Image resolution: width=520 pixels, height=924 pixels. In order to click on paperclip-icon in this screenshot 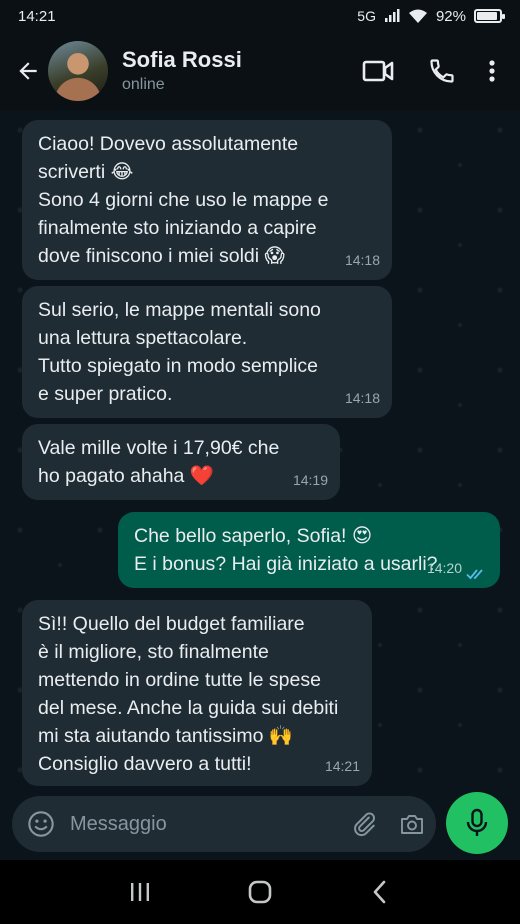, I will do `click(364, 824)`.